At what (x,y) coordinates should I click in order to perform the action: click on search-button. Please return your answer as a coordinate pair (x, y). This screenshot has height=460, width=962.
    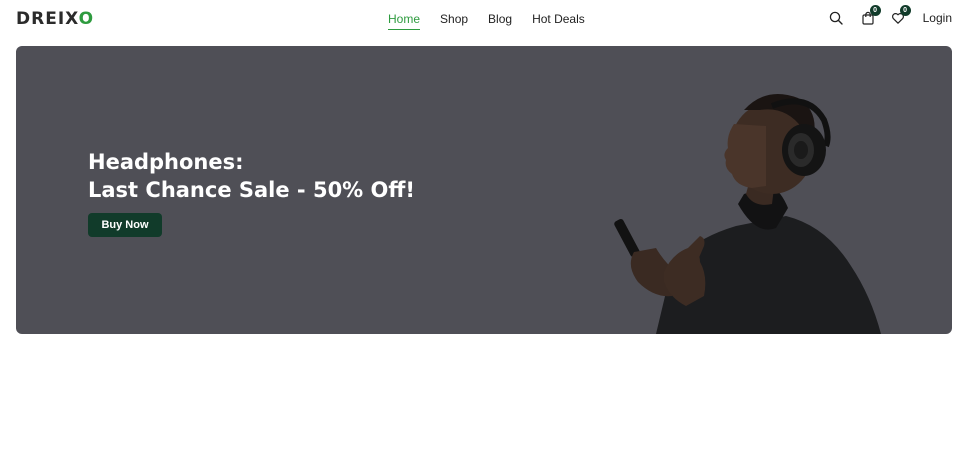
    Looking at the image, I should click on (836, 18).